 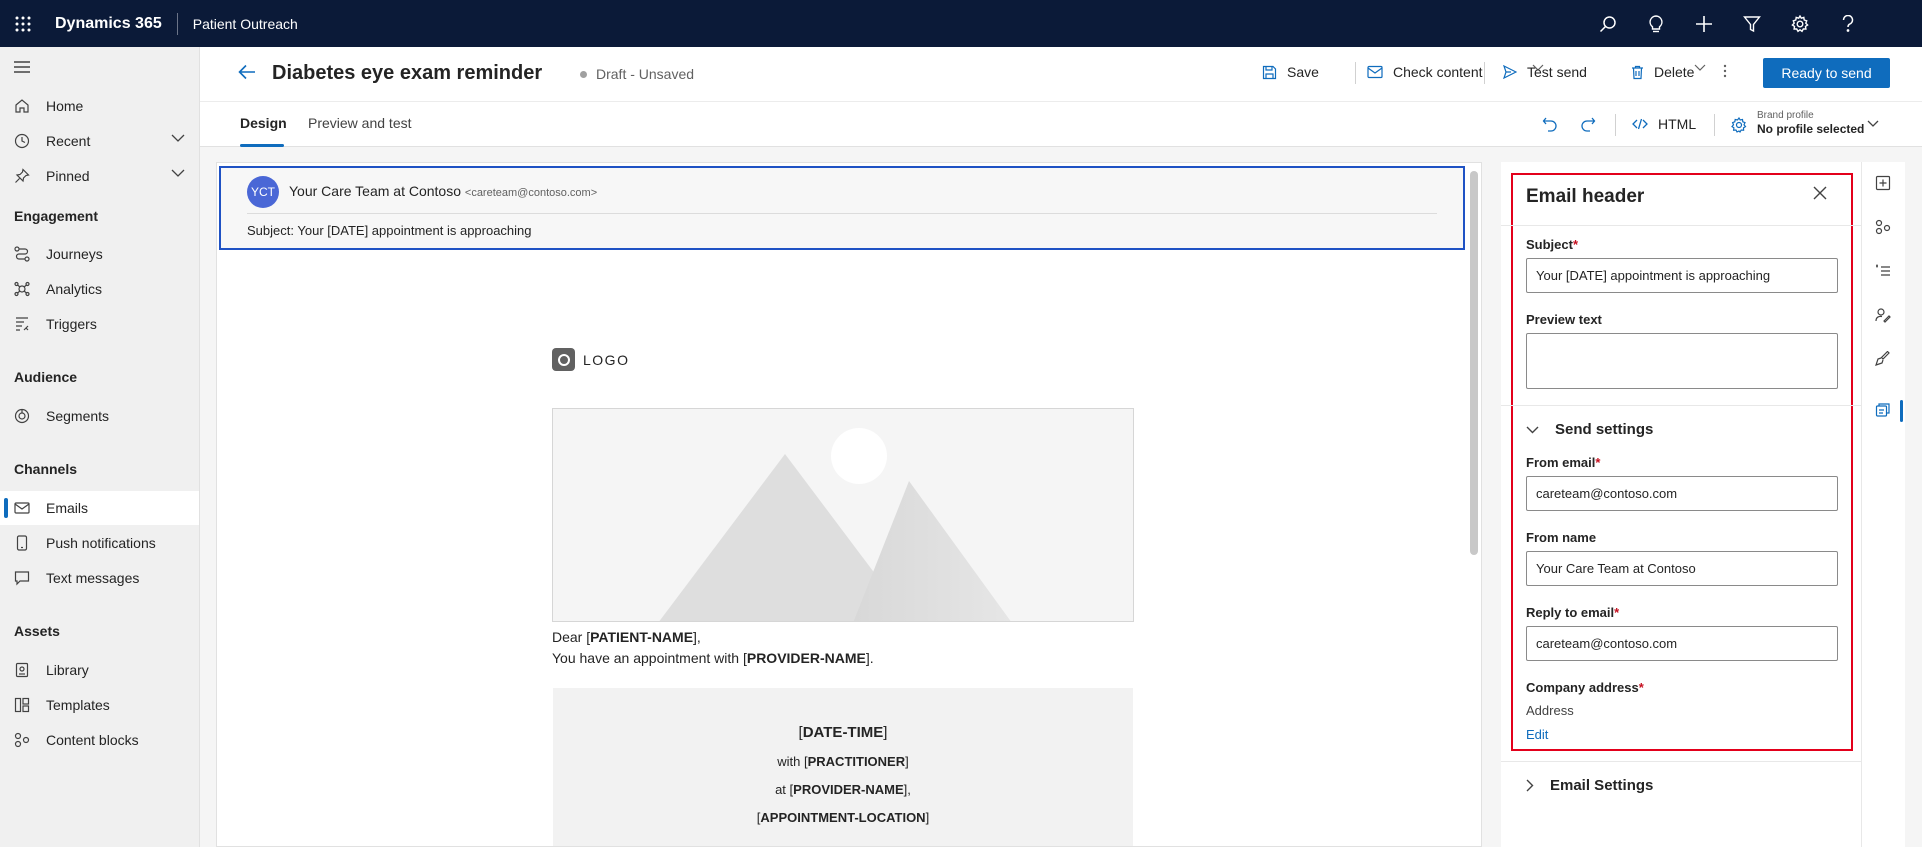 I want to click on nav-item-triggers: Triggers, so click(x=99, y=324).